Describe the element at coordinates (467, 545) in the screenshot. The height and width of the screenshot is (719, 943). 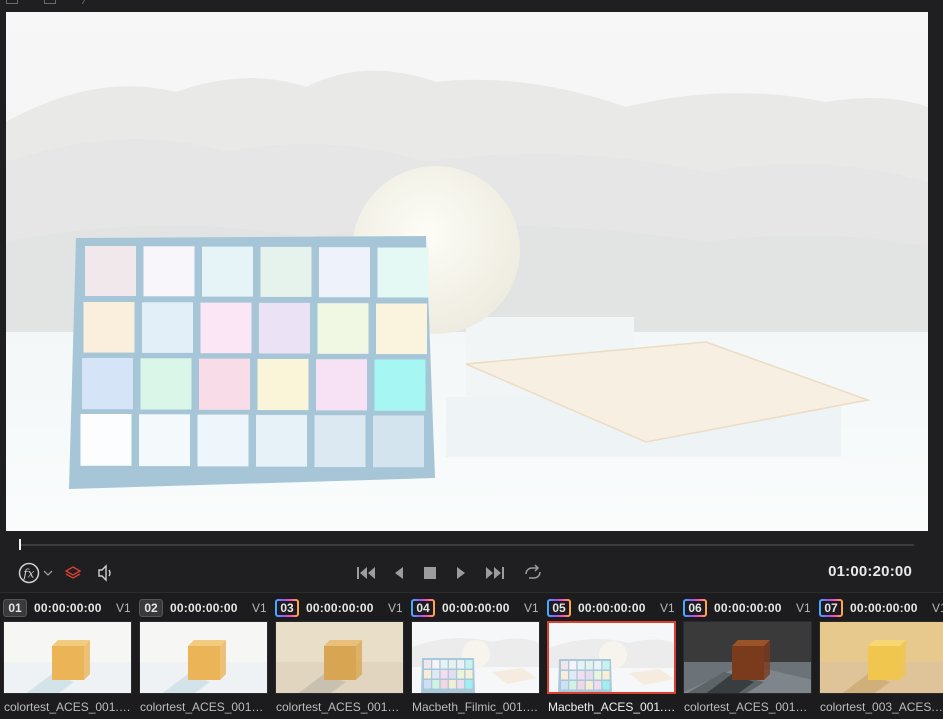
I see `timeline-scrubber` at that location.